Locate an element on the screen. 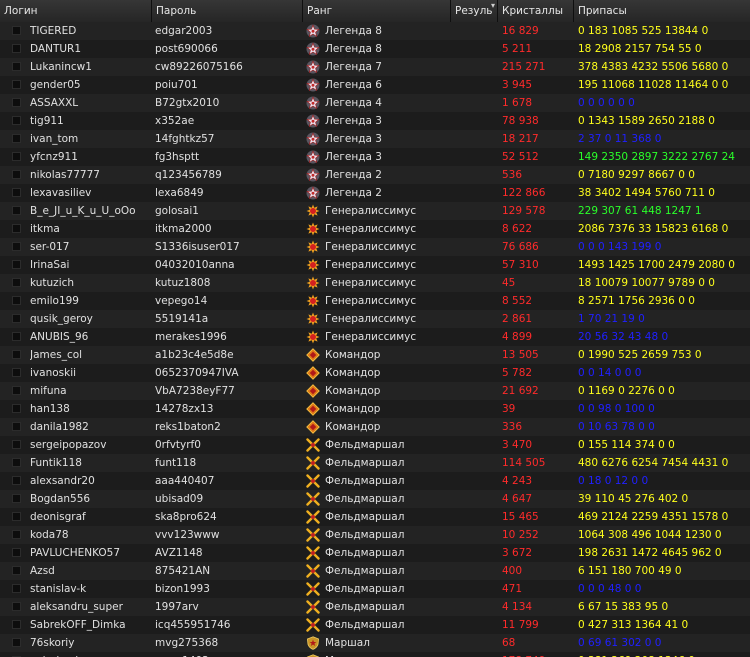 This screenshot has height=657, width=750. login-cell: DANTUR1 is located at coordinates (56, 49).